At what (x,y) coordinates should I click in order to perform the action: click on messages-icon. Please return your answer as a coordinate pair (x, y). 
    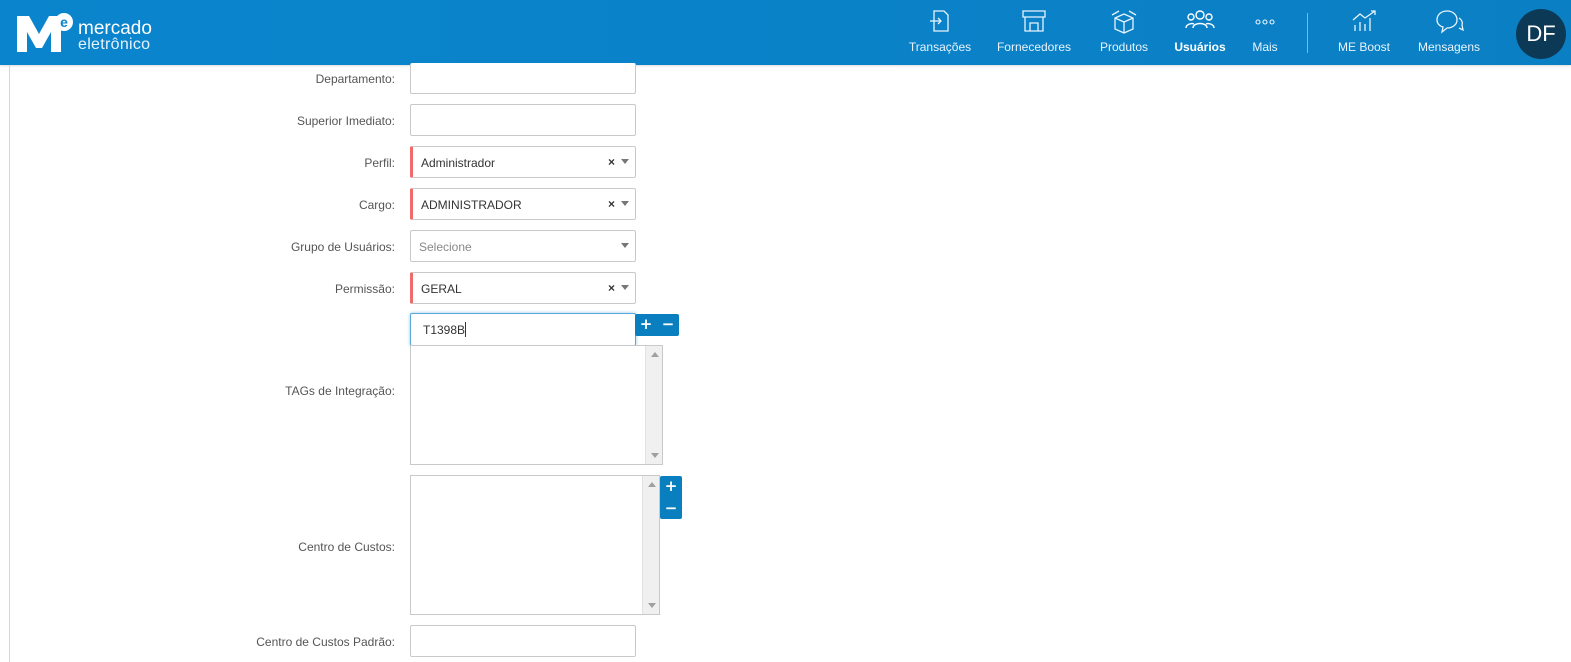
    Looking at the image, I should click on (1450, 22).